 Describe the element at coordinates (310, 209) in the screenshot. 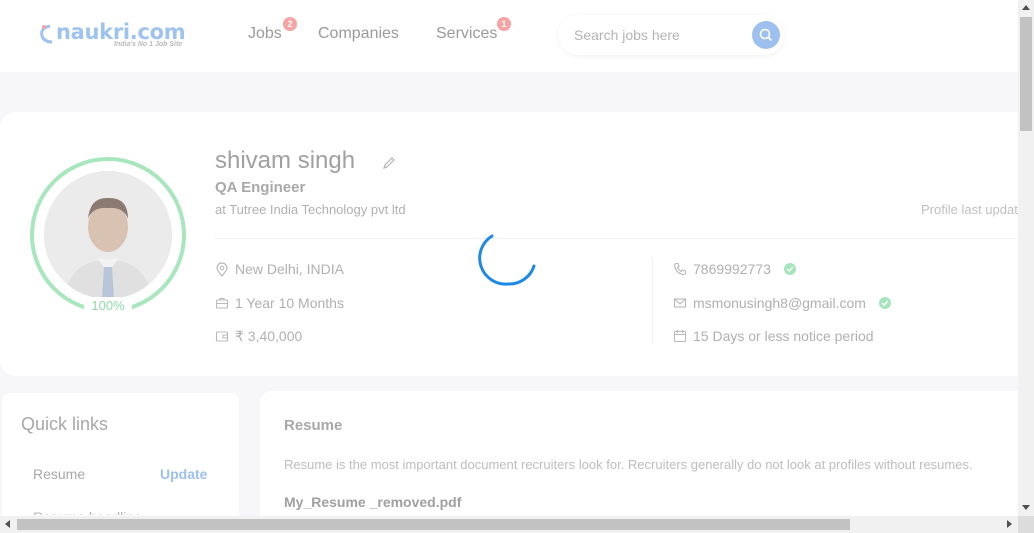

I see `profile-company: at Tutree India Technology pvt ltd` at that location.